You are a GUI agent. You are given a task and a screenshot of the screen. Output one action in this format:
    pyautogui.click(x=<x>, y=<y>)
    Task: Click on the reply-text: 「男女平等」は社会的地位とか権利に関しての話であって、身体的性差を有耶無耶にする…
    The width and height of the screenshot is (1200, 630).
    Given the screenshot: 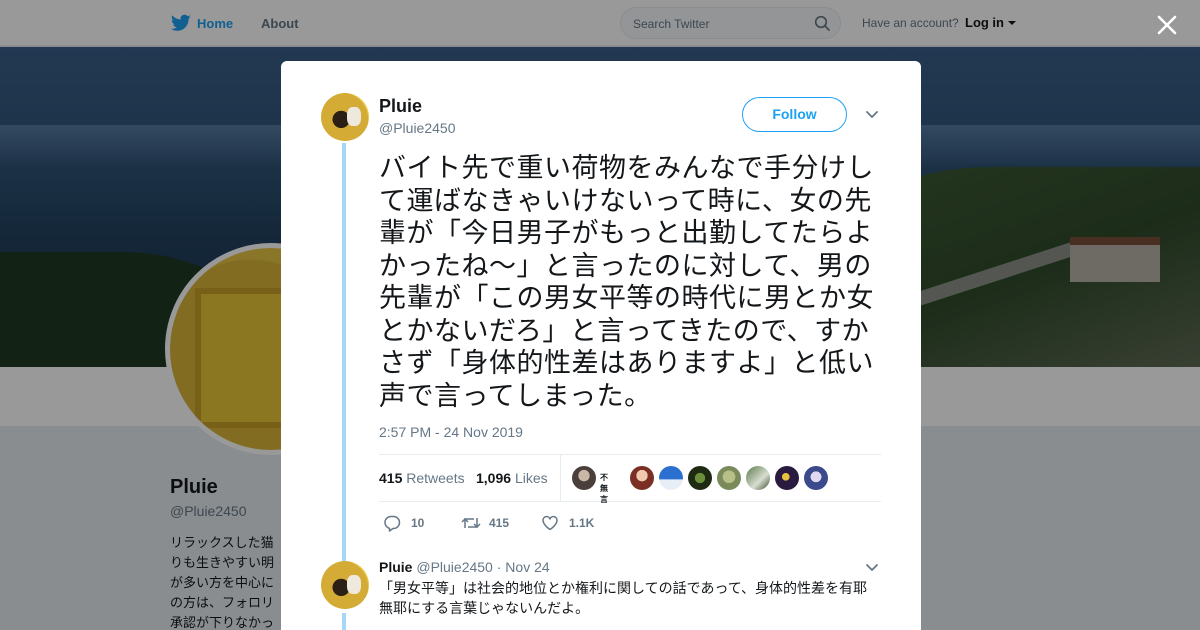 What is the action you would take?
    pyautogui.click(x=623, y=599)
    